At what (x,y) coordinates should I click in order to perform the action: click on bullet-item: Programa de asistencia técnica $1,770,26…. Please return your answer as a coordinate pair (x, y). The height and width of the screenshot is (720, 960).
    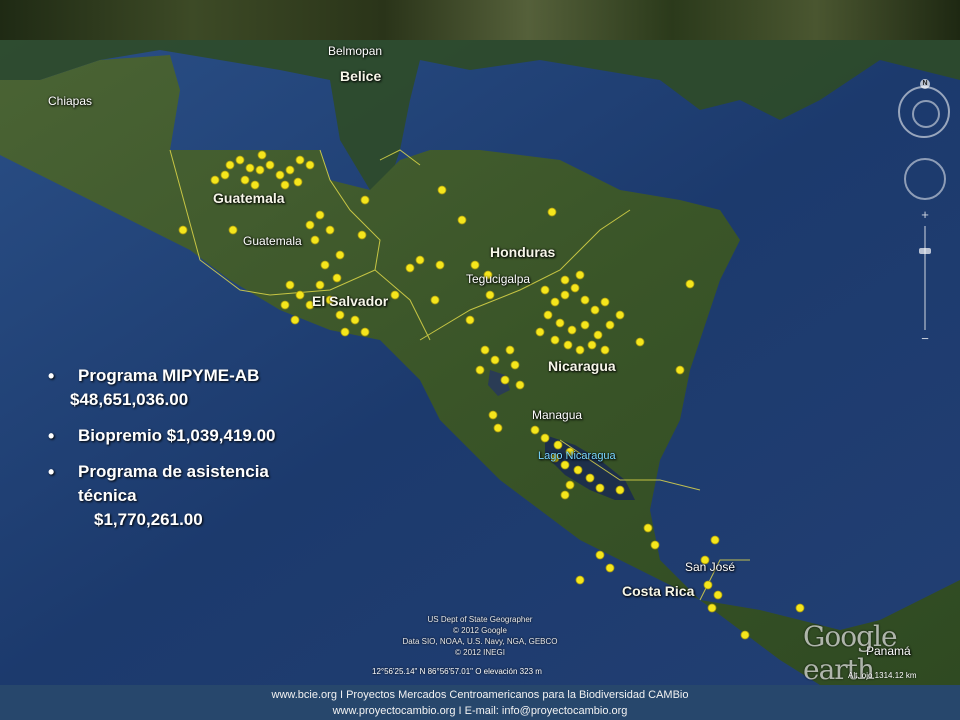
    Looking at the image, I should click on (183, 496).